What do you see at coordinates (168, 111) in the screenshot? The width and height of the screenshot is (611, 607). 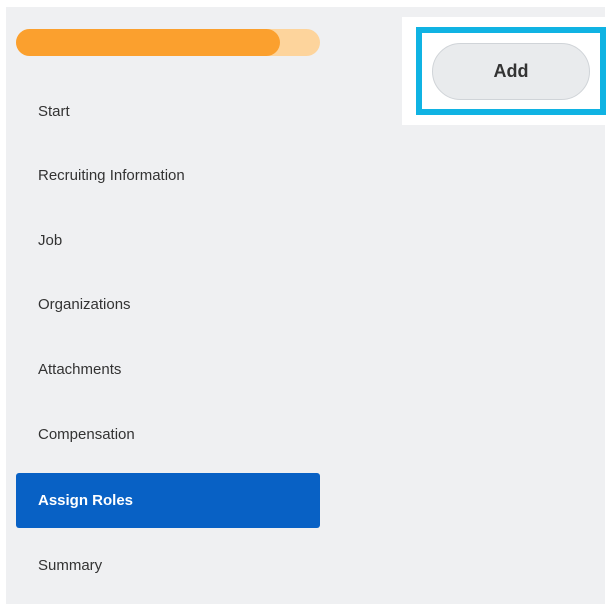 I see `step-start: Start` at bounding box center [168, 111].